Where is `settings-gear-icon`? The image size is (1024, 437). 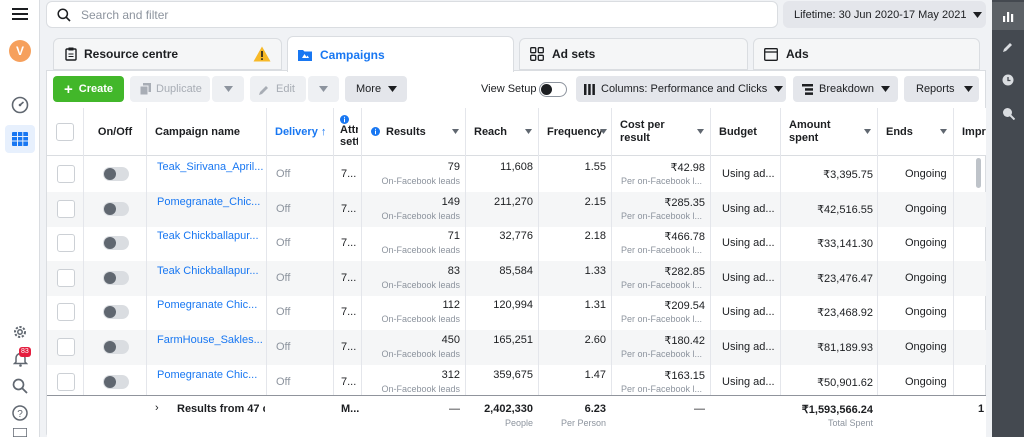 settings-gear-icon is located at coordinates (20, 332).